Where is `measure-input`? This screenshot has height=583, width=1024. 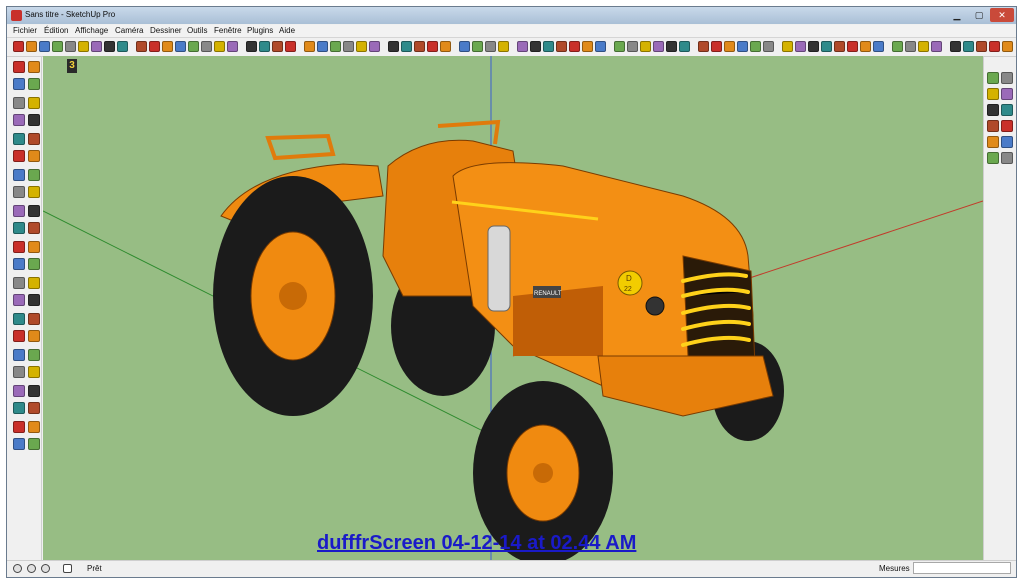 measure-input is located at coordinates (962, 568).